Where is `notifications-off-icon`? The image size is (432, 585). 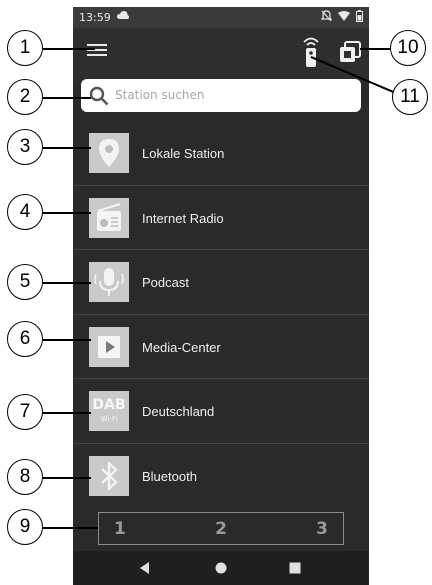
notifications-off-icon is located at coordinates (326, 16).